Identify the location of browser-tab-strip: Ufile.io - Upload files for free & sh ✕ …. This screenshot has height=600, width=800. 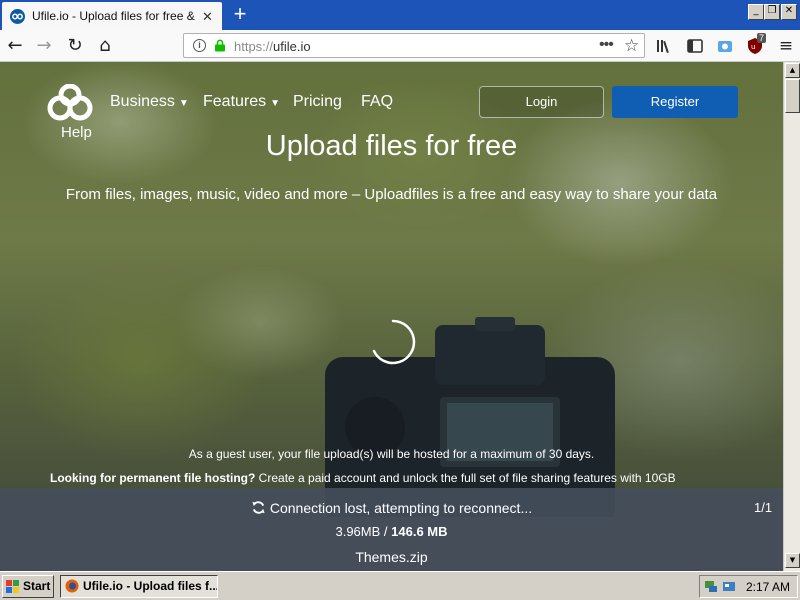
(400, 15).